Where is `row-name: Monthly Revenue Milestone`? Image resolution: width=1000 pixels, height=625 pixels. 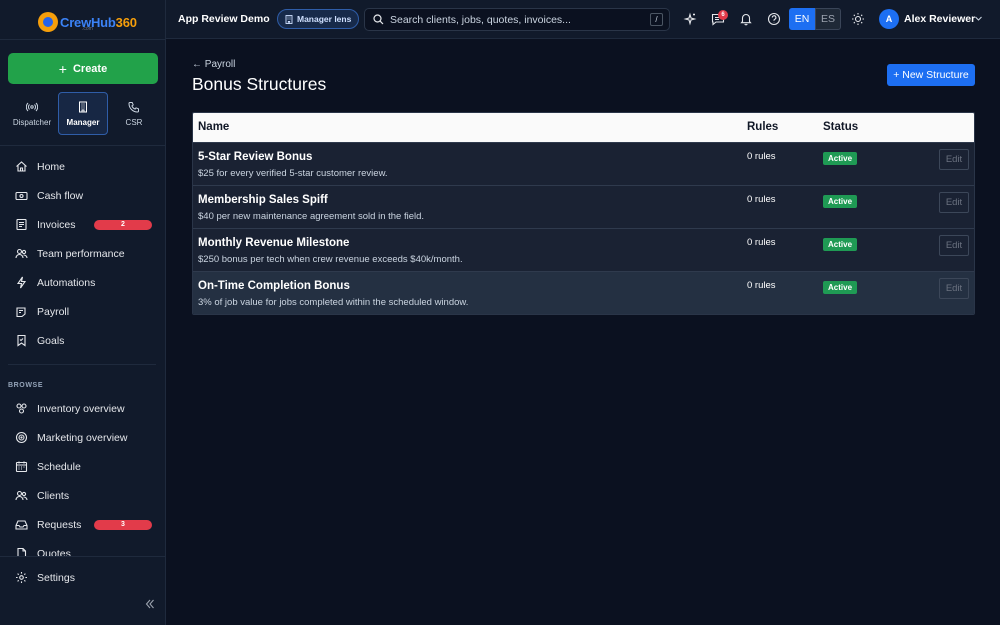
row-name: Monthly Revenue Milestone is located at coordinates (274, 243).